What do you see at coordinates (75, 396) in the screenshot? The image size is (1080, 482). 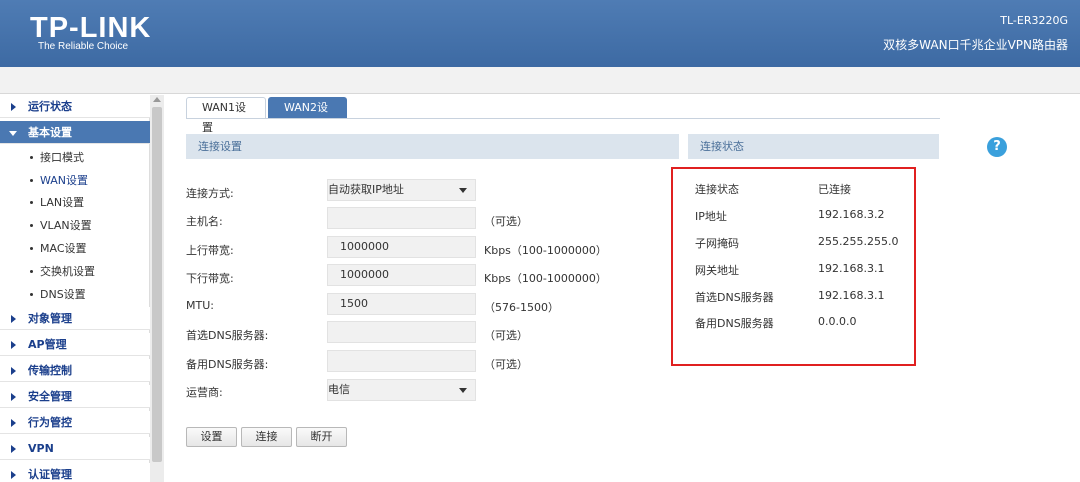 I see `sidebar-group-security: 安全管理` at bounding box center [75, 396].